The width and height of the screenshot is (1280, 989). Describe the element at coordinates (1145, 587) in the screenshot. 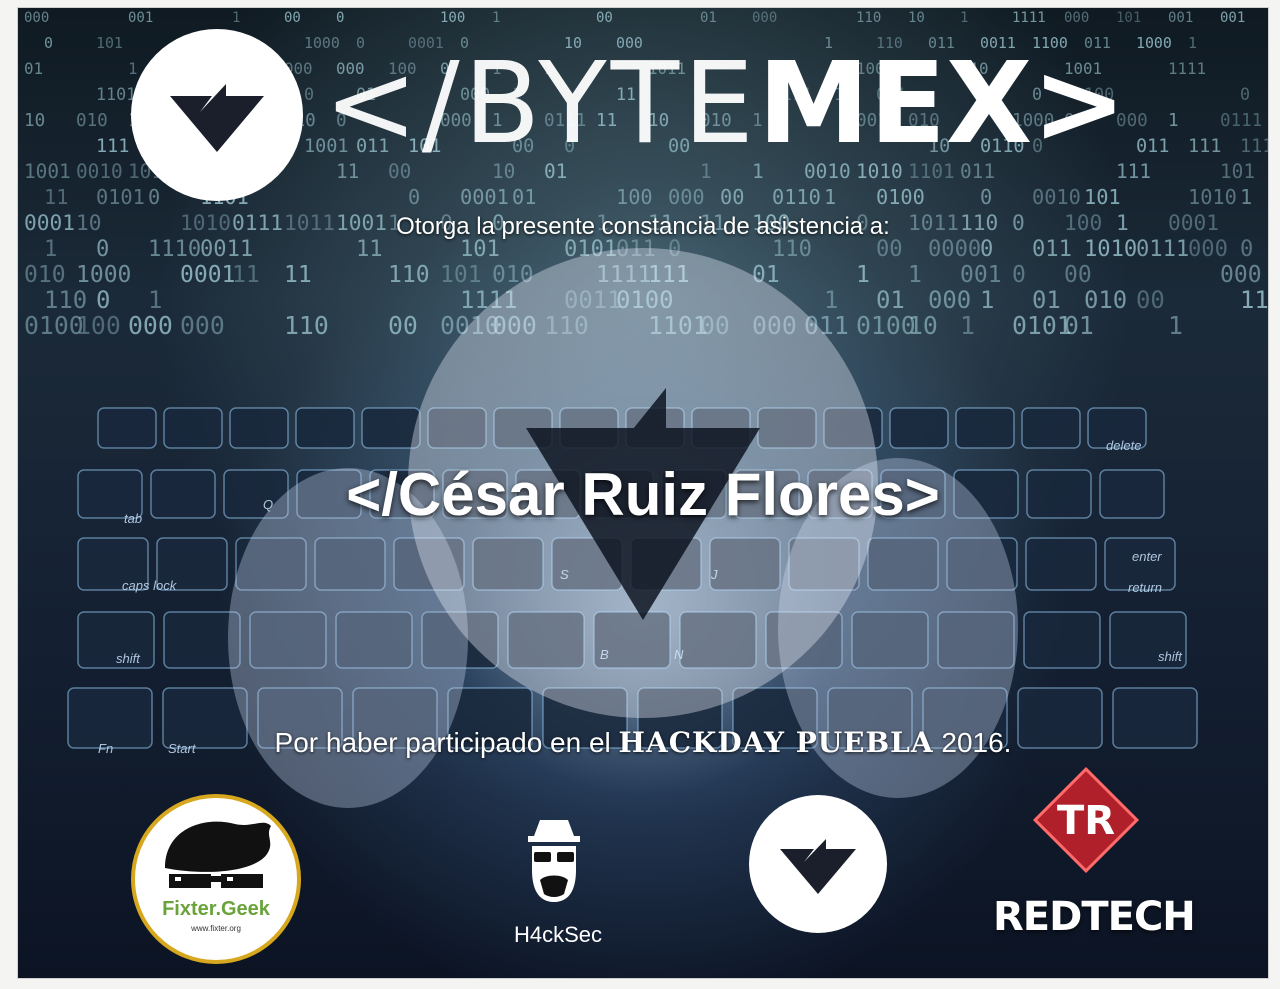

I see `keyboard-key-label: return` at that location.